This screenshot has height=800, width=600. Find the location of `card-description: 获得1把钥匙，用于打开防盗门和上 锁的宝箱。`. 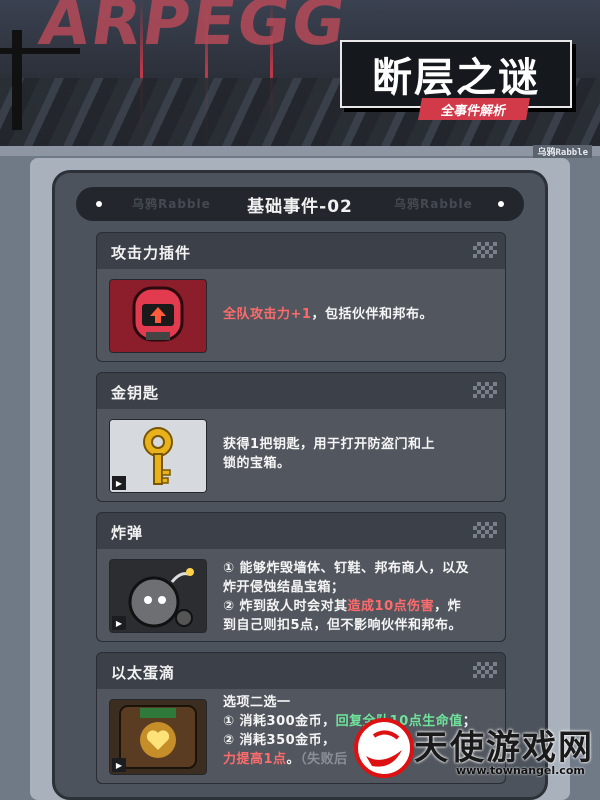

card-description: 获得1把钥匙，用于打开防盗门和上 锁的宝箱。 is located at coordinates (329, 454).